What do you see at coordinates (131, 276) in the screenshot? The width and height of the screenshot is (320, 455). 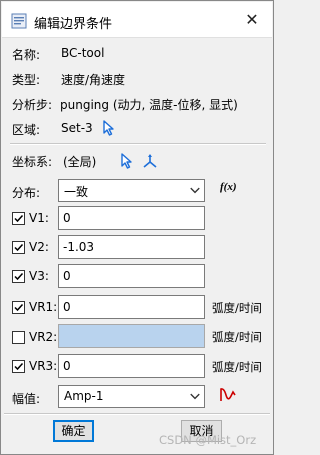 I see `v3-input: 0` at bounding box center [131, 276].